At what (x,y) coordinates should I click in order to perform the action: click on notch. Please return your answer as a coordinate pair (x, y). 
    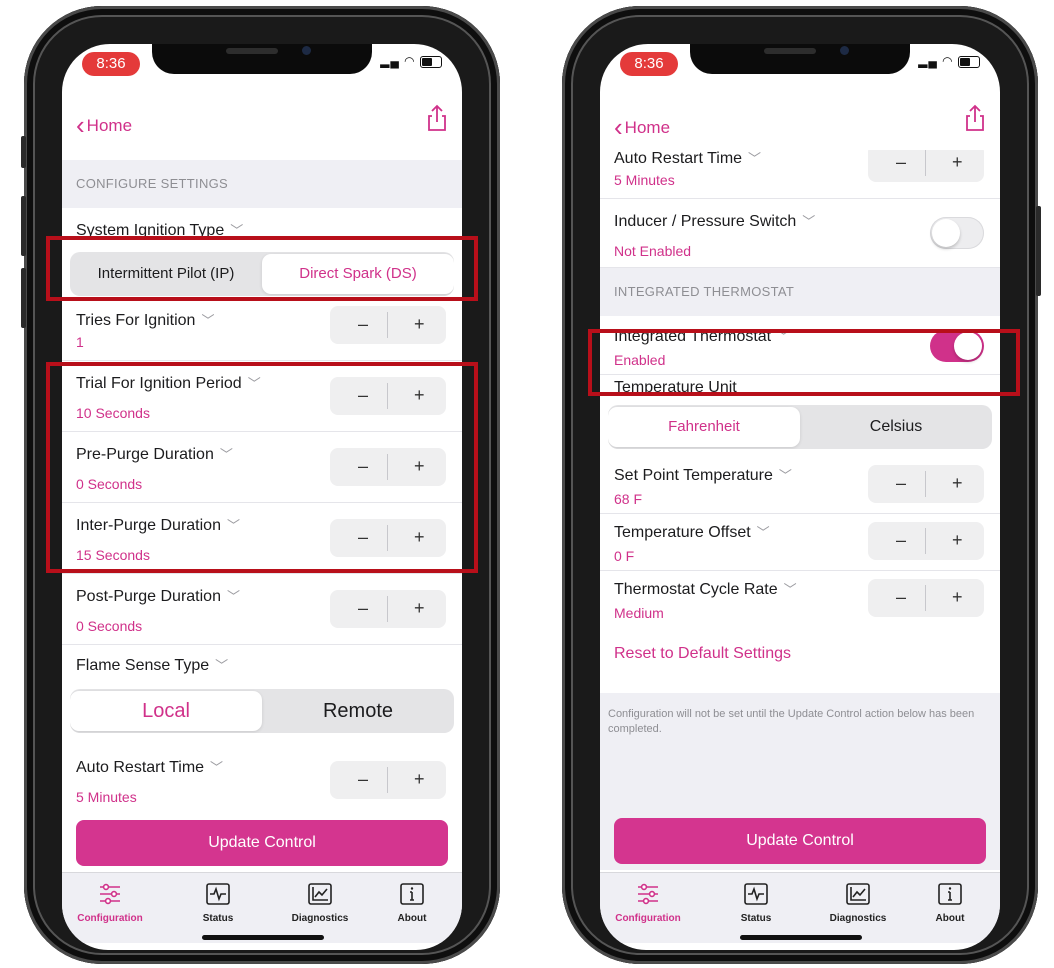
    Looking at the image, I should click on (800, 59).